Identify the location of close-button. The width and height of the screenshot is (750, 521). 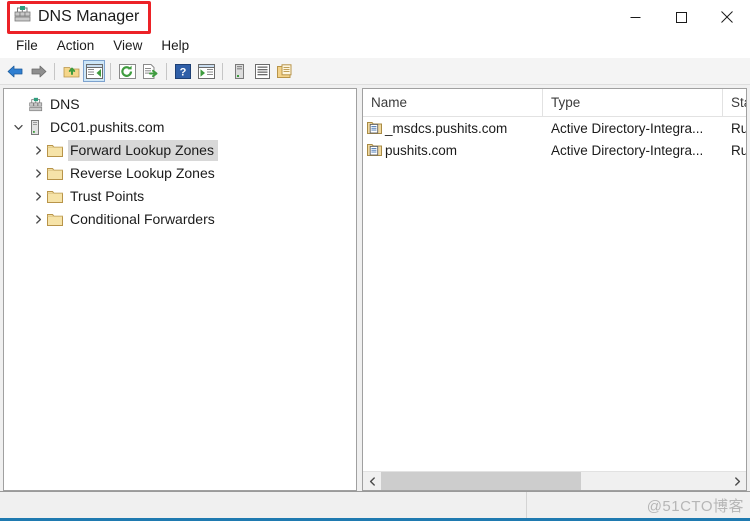
(727, 17).